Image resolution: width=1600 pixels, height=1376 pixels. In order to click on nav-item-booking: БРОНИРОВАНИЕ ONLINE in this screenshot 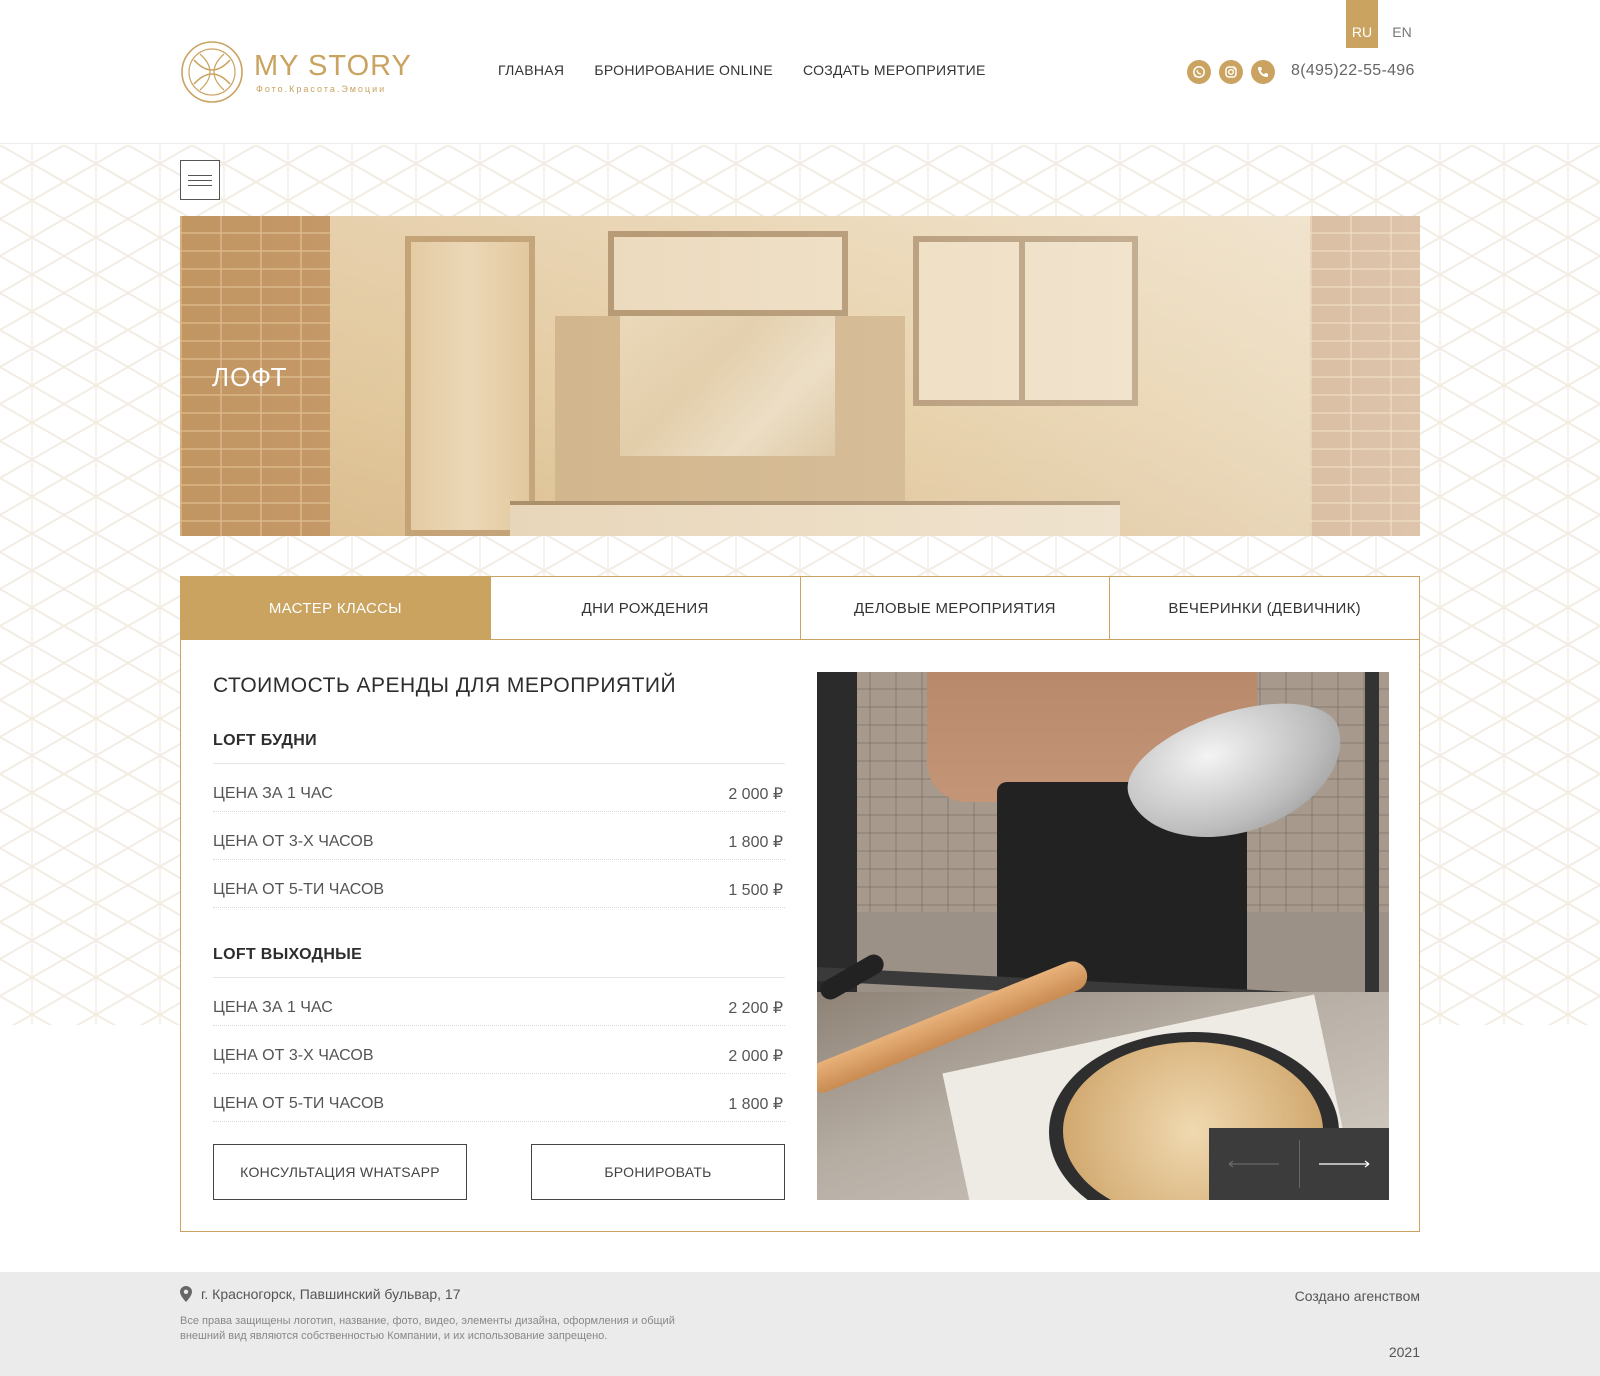, I will do `click(683, 70)`.